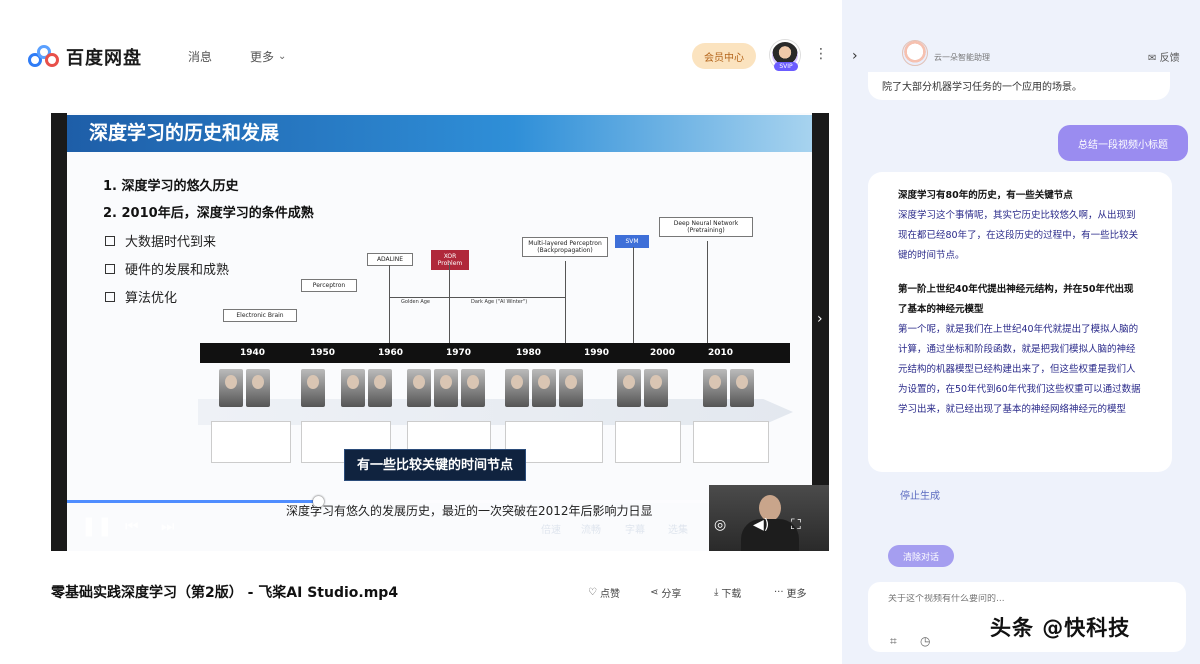  I want to click on dark-age-span, so click(507, 297).